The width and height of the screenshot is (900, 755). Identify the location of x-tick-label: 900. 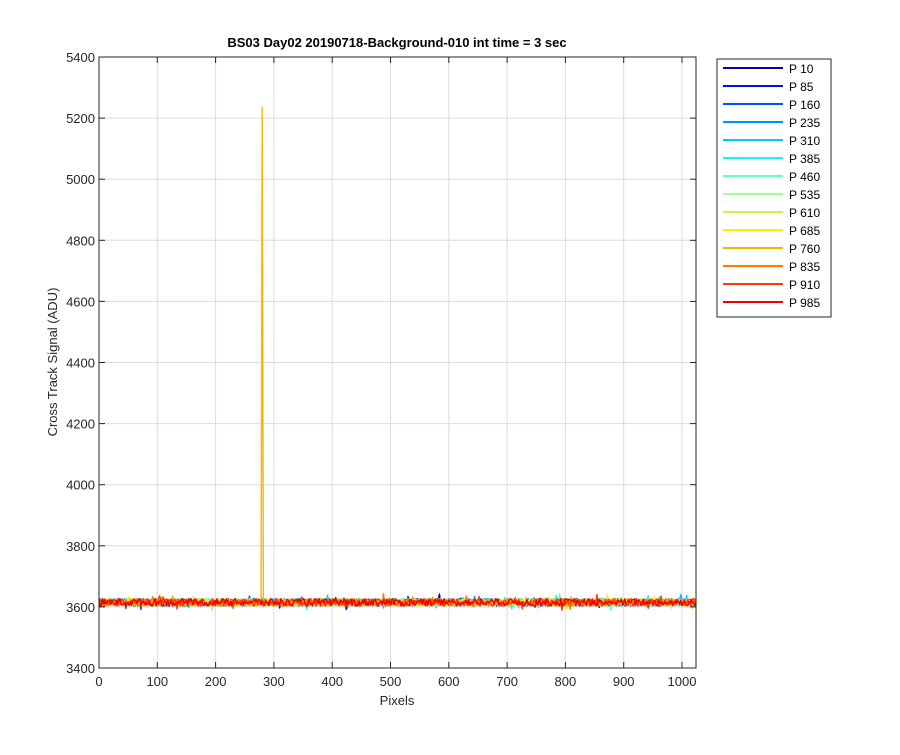
(624, 681).